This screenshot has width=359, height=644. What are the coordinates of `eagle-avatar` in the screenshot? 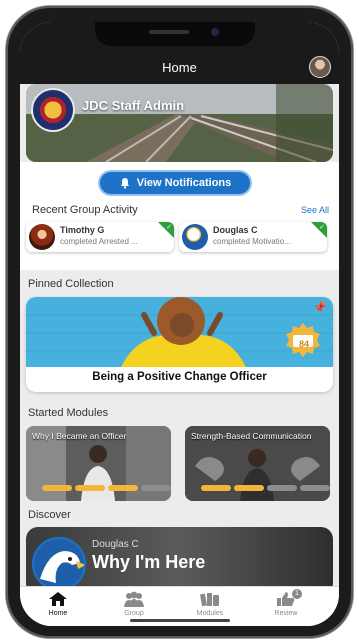 It's located at (59, 564).